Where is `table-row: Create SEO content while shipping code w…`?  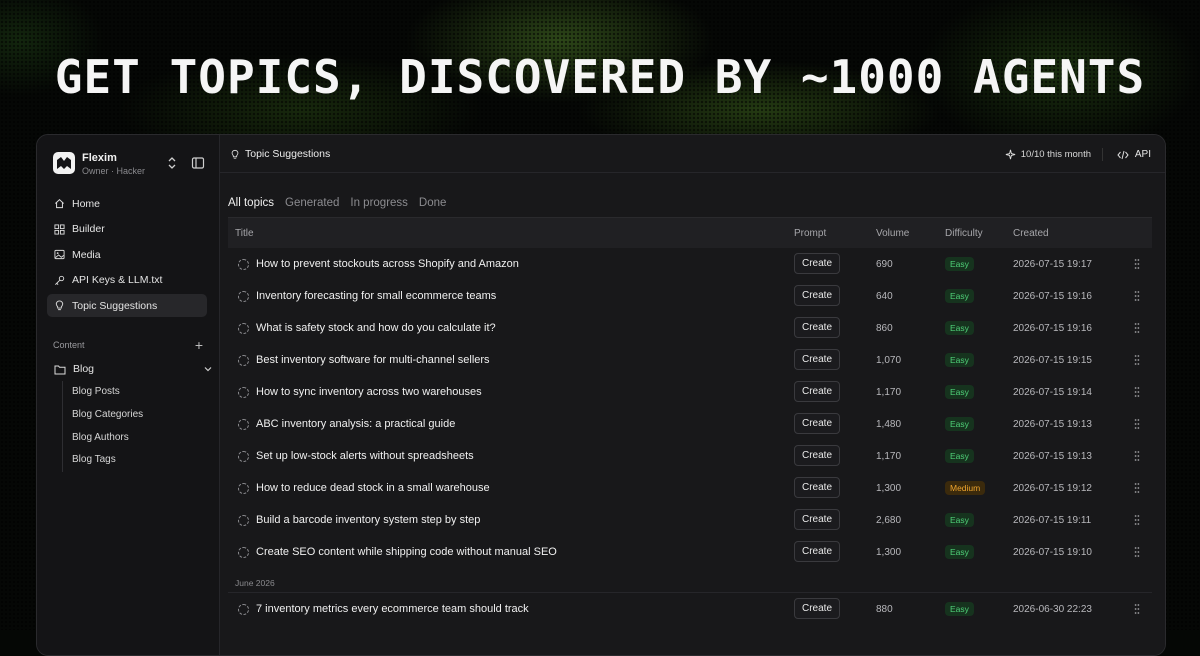 table-row: Create SEO content while shipping code w… is located at coordinates (690, 552).